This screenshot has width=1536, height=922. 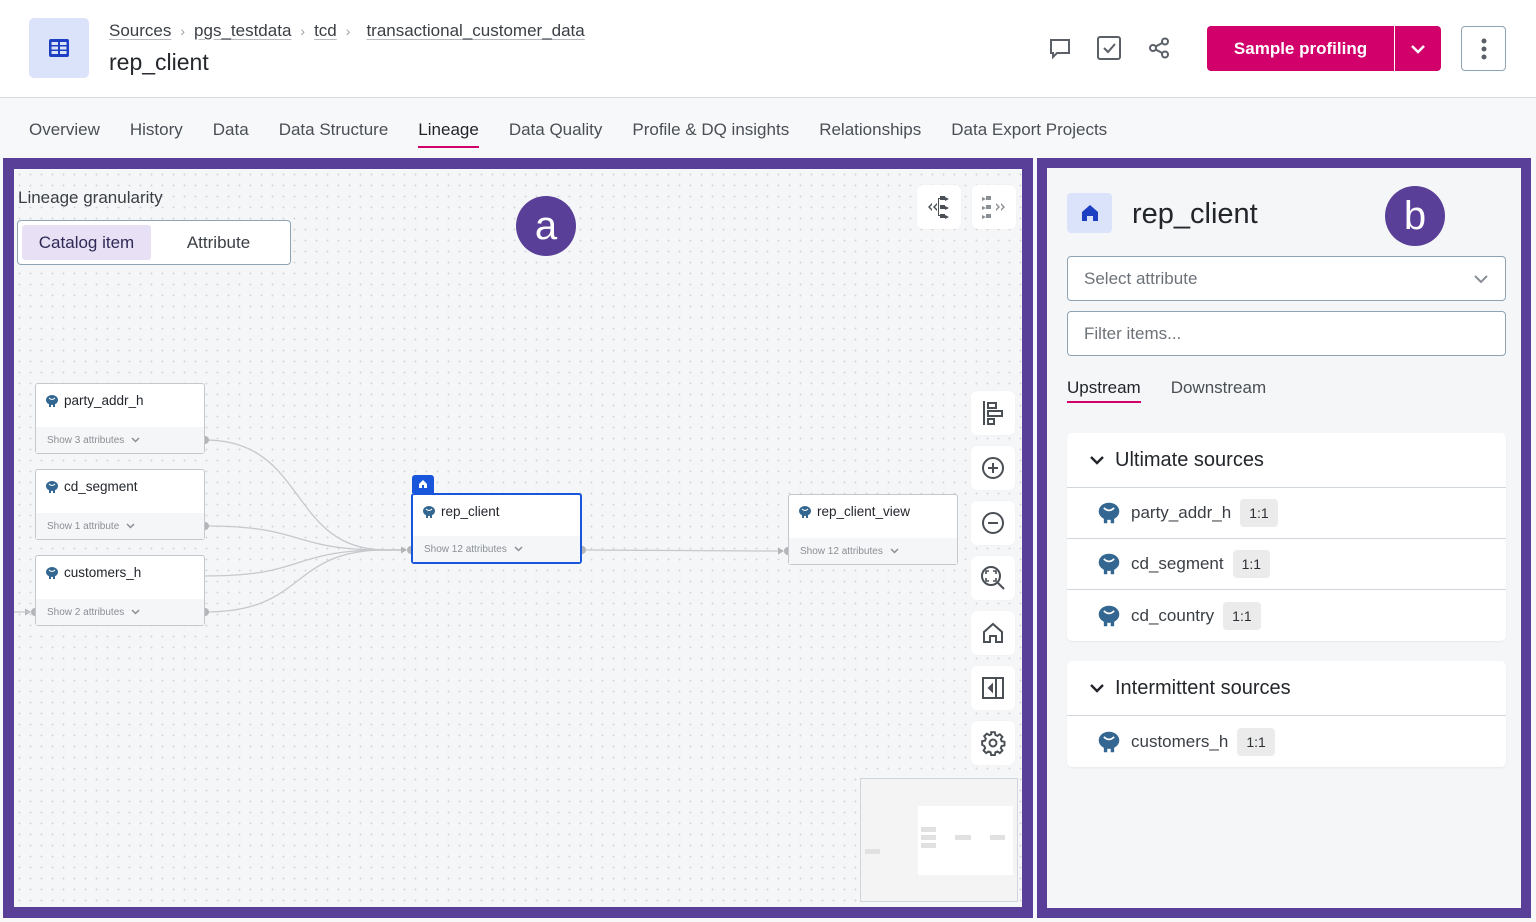 What do you see at coordinates (1060, 48) in the screenshot?
I see `comment-icon` at bounding box center [1060, 48].